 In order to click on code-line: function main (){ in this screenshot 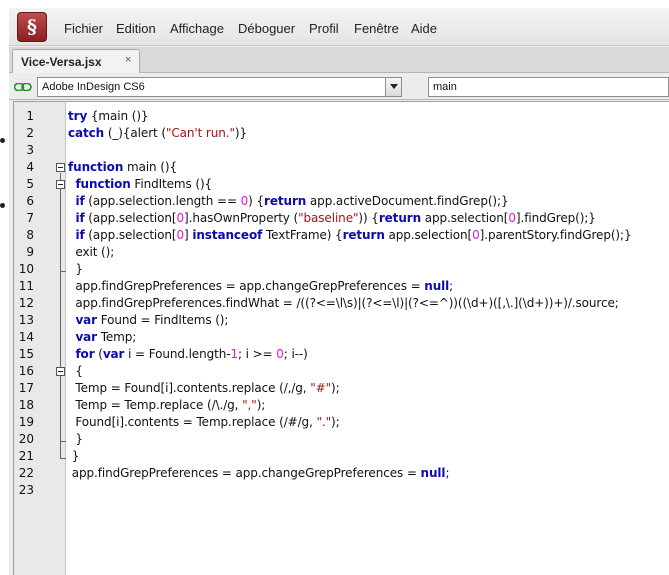, I will do `click(122, 167)`.